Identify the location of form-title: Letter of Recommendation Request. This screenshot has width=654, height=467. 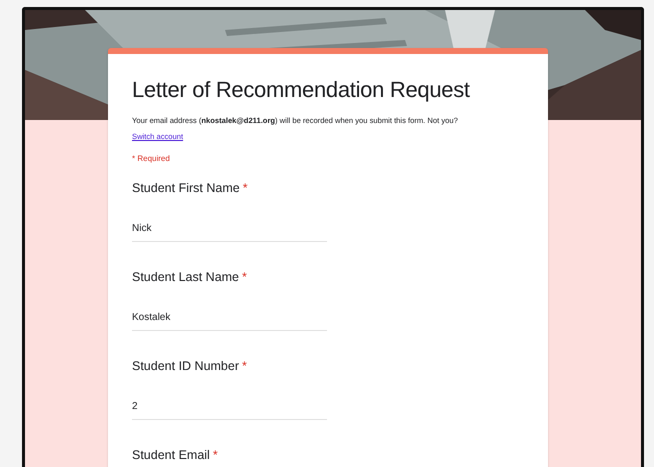
(301, 90).